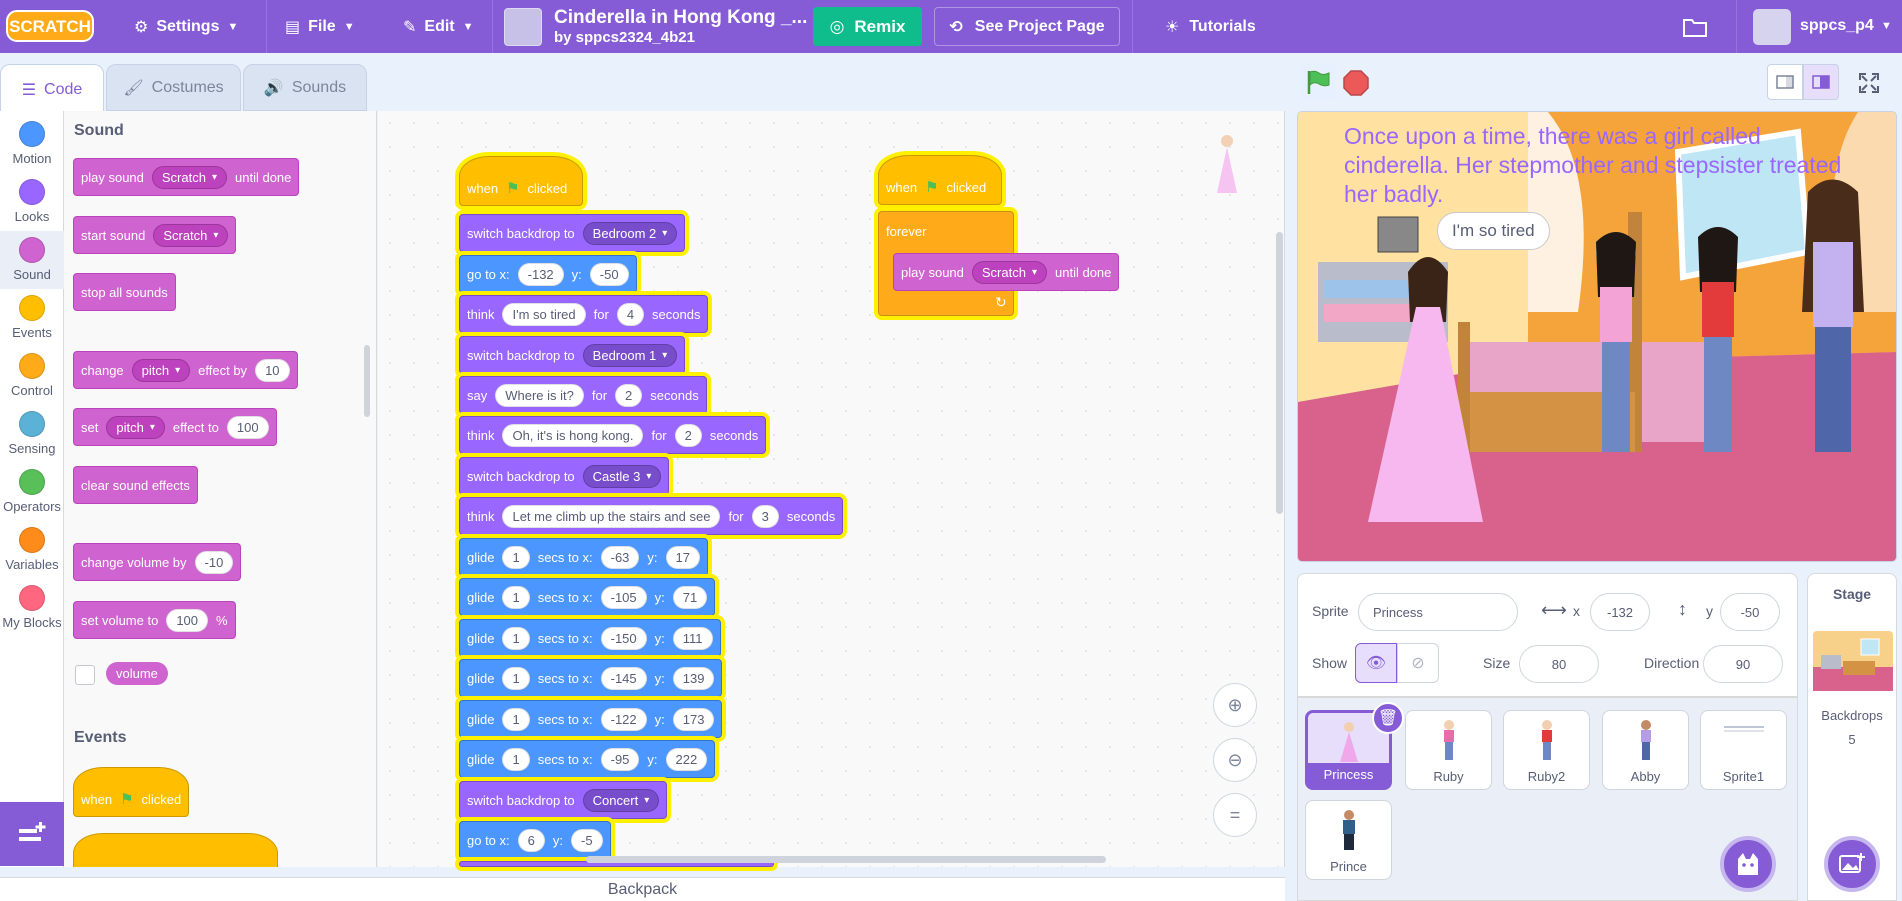  I want to click on tutorials-button: ☀ Tutorials, so click(1210, 26).